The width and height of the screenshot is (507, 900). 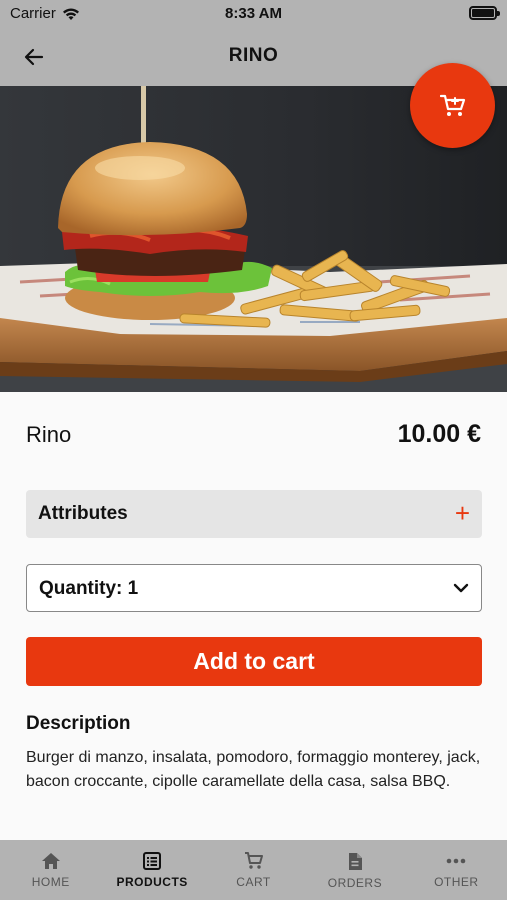 I want to click on status-bar: Carrier 8:33 AM, so click(x=253, y=14).